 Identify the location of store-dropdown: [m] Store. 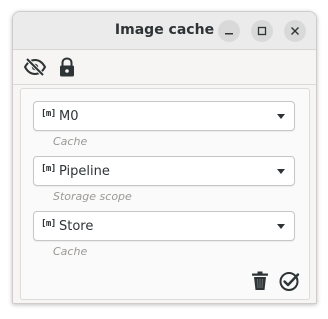
(164, 226).